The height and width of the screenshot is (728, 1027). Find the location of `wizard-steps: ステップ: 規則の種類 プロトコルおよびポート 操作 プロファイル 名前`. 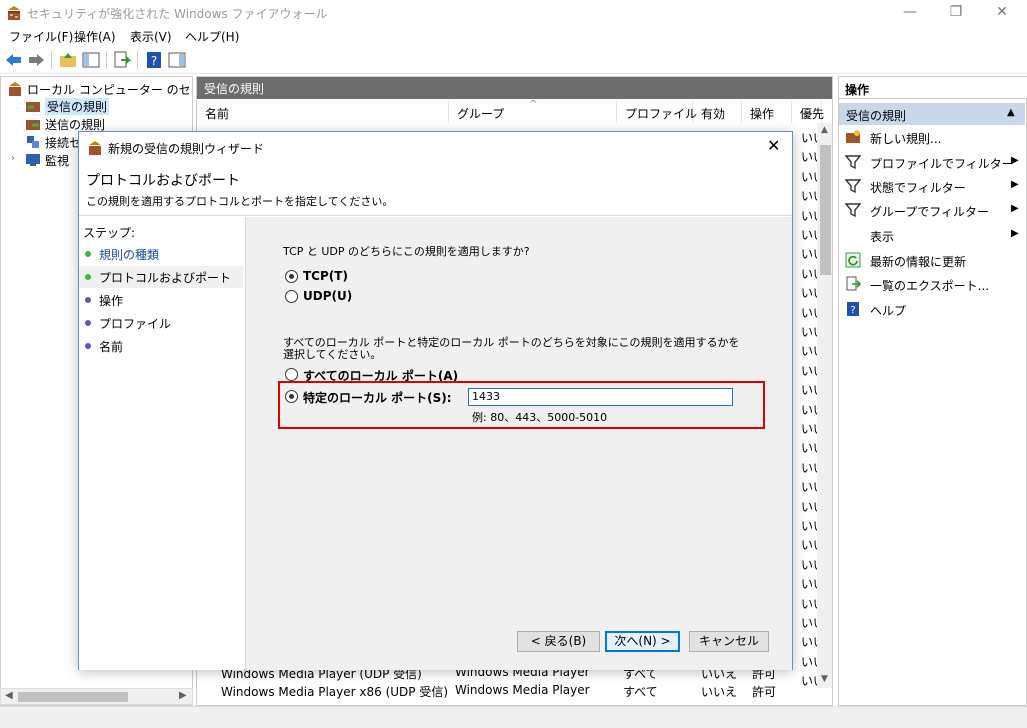

wizard-steps: ステップ: 規則の種類 プロトコルおよびポート 操作 プロファイル 名前 is located at coordinates (161, 443).